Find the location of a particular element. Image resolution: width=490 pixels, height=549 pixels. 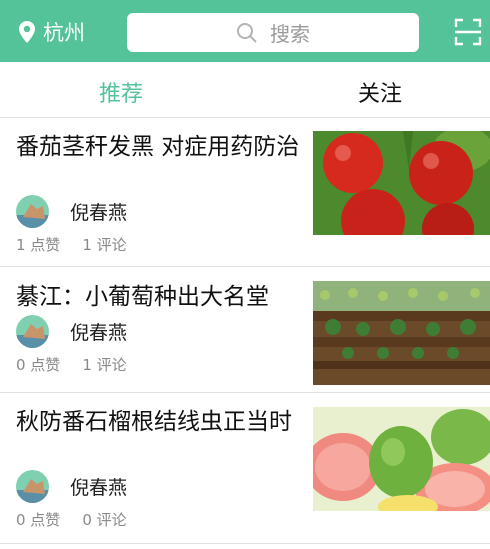

article-title: 番茄茎秆发黑 对症用药防治 is located at coordinates (161, 147).